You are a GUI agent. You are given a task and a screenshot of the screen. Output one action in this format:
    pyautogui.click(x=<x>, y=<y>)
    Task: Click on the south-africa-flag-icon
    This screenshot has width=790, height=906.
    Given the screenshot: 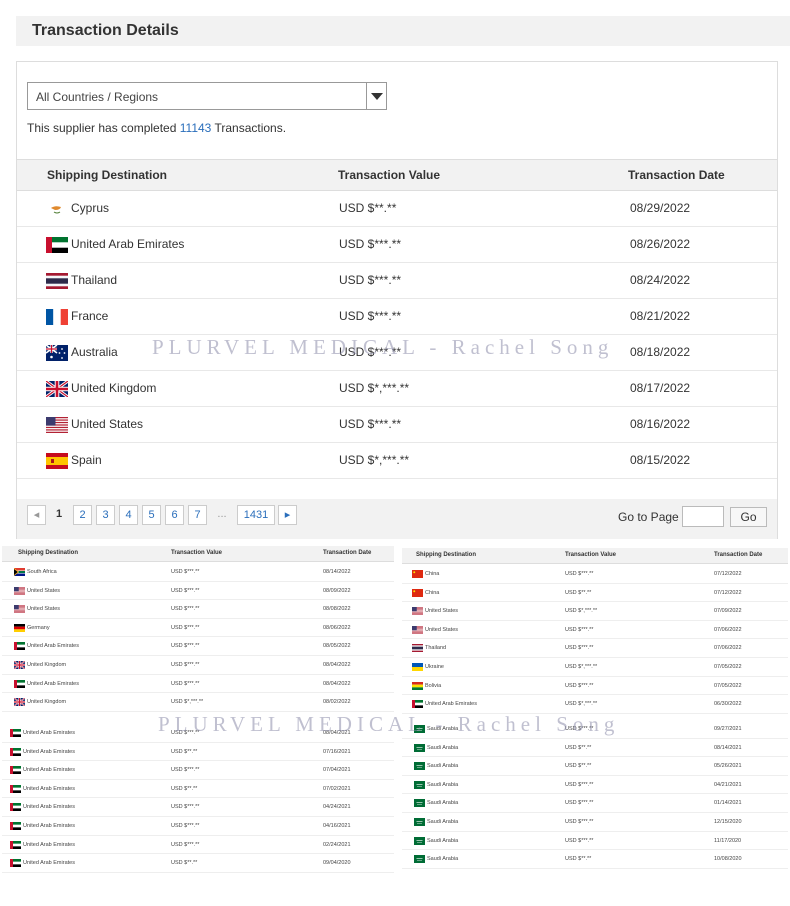 What is the action you would take?
    pyautogui.click(x=19, y=572)
    